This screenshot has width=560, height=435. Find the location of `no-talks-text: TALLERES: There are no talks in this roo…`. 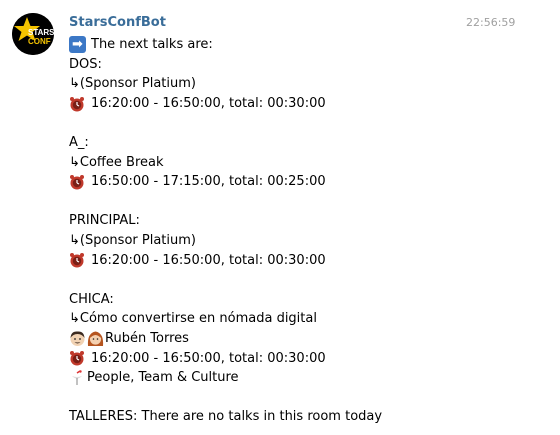

no-talks-text: TALLERES: There are no talks in this roo… is located at coordinates (226, 417).